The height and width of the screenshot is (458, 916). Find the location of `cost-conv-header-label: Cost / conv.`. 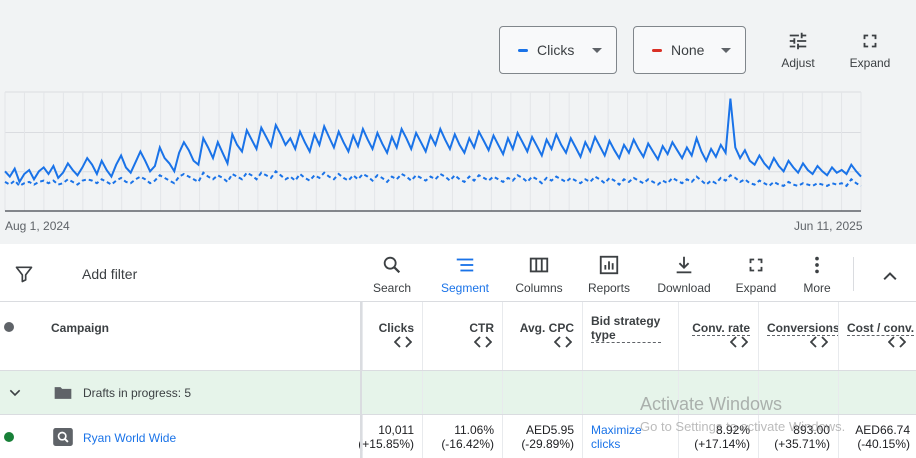

cost-conv-header-label: Cost / conv. is located at coordinates (881, 328).